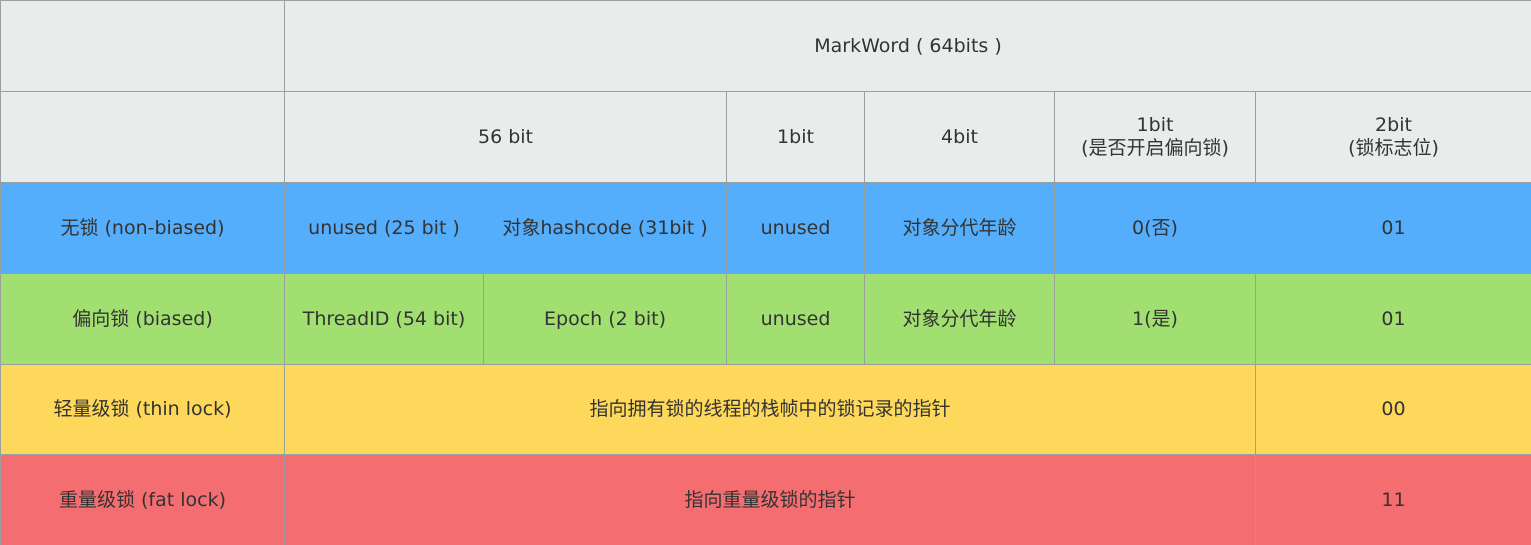  What do you see at coordinates (384, 228) in the screenshot?
I see `cell-unused-25bit: unused (25 bit )` at bounding box center [384, 228].